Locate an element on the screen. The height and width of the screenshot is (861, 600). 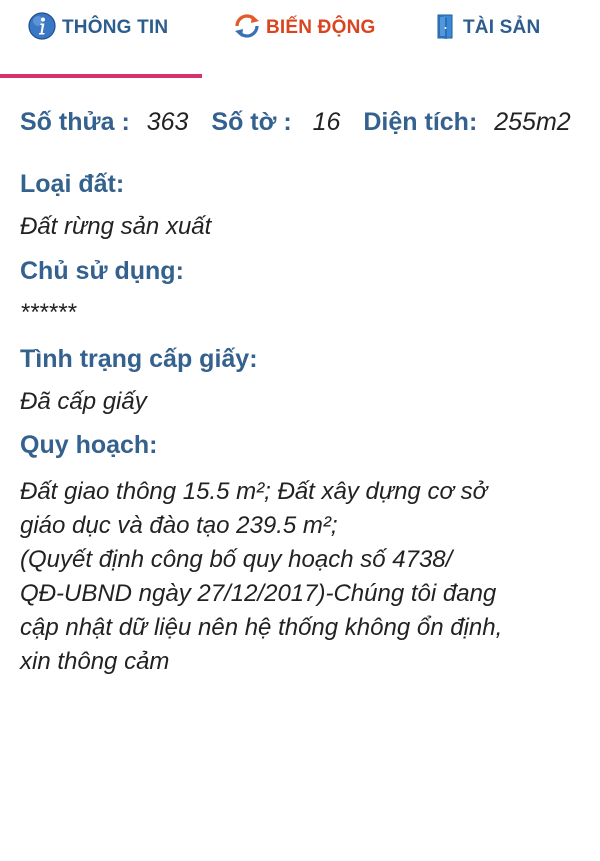
quy-hoach-heading: Quy hoạch: is located at coordinates (89, 445).